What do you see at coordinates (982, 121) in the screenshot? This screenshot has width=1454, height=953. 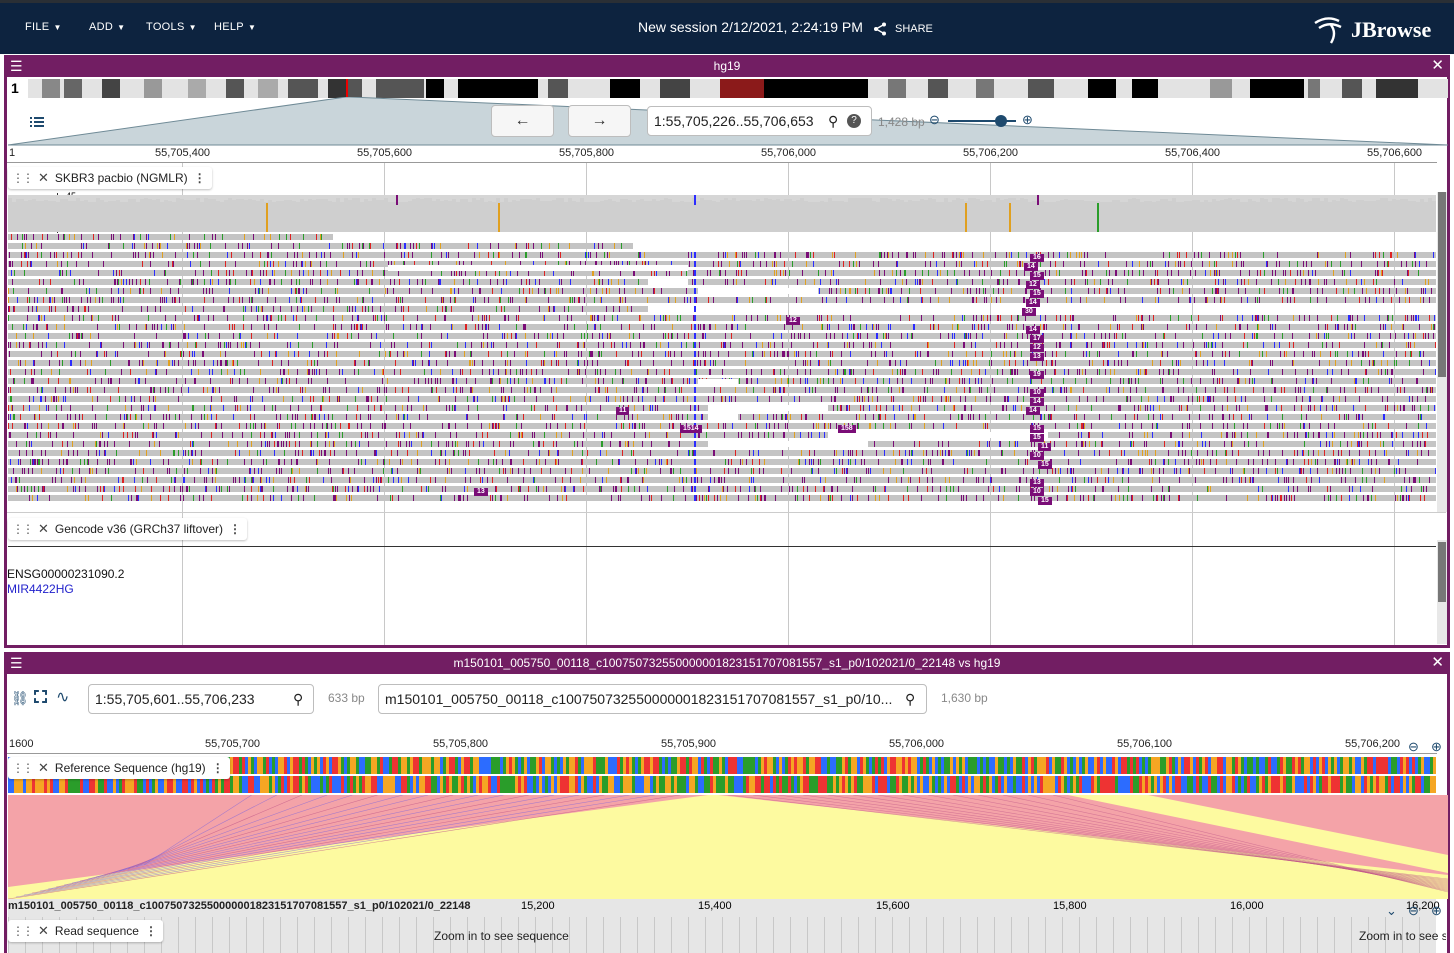 I see `zoom-slider` at bounding box center [982, 121].